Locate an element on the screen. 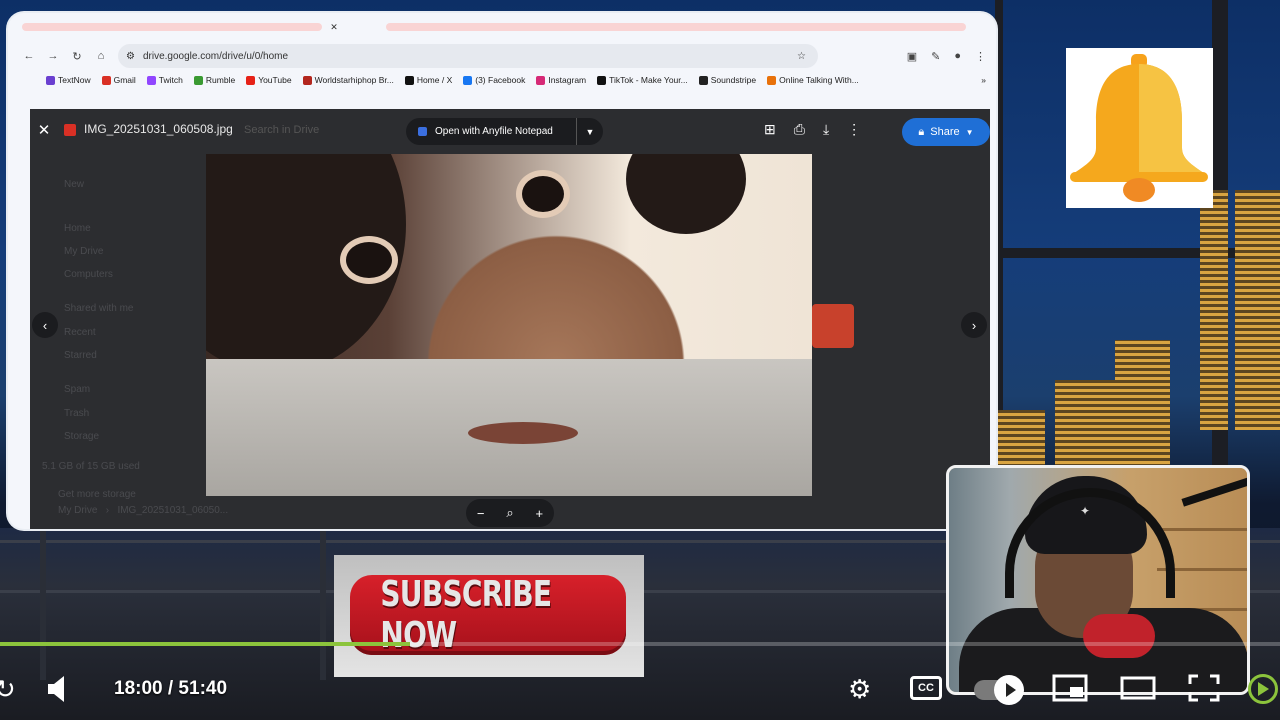 This screenshot has height=720, width=1280. bookmark-item: (3) Facebook is located at coordinates (494, 80).